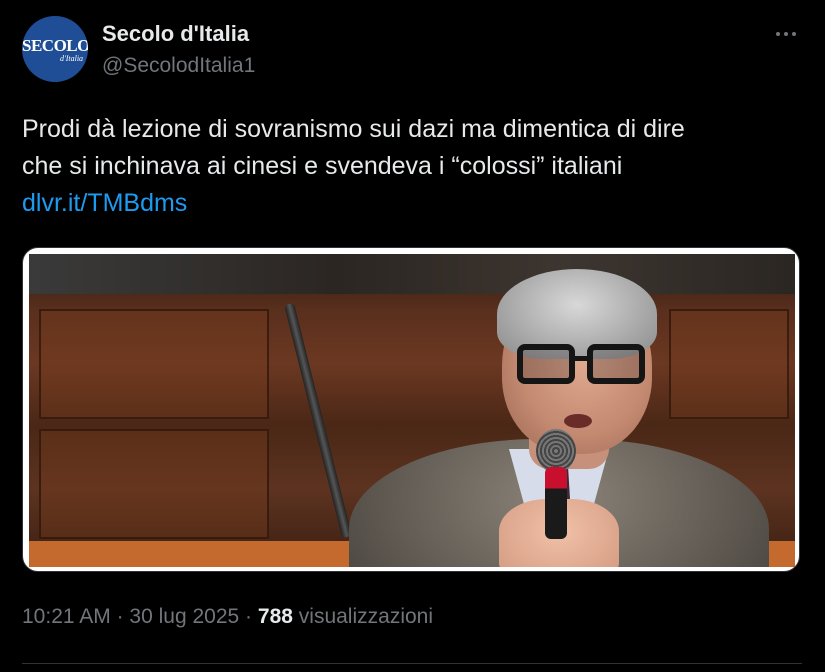 Image resolution: width=825 pixels, height=672 pixels. I want to click on avatar-logo-text: SECOLO, so click(55, 45).